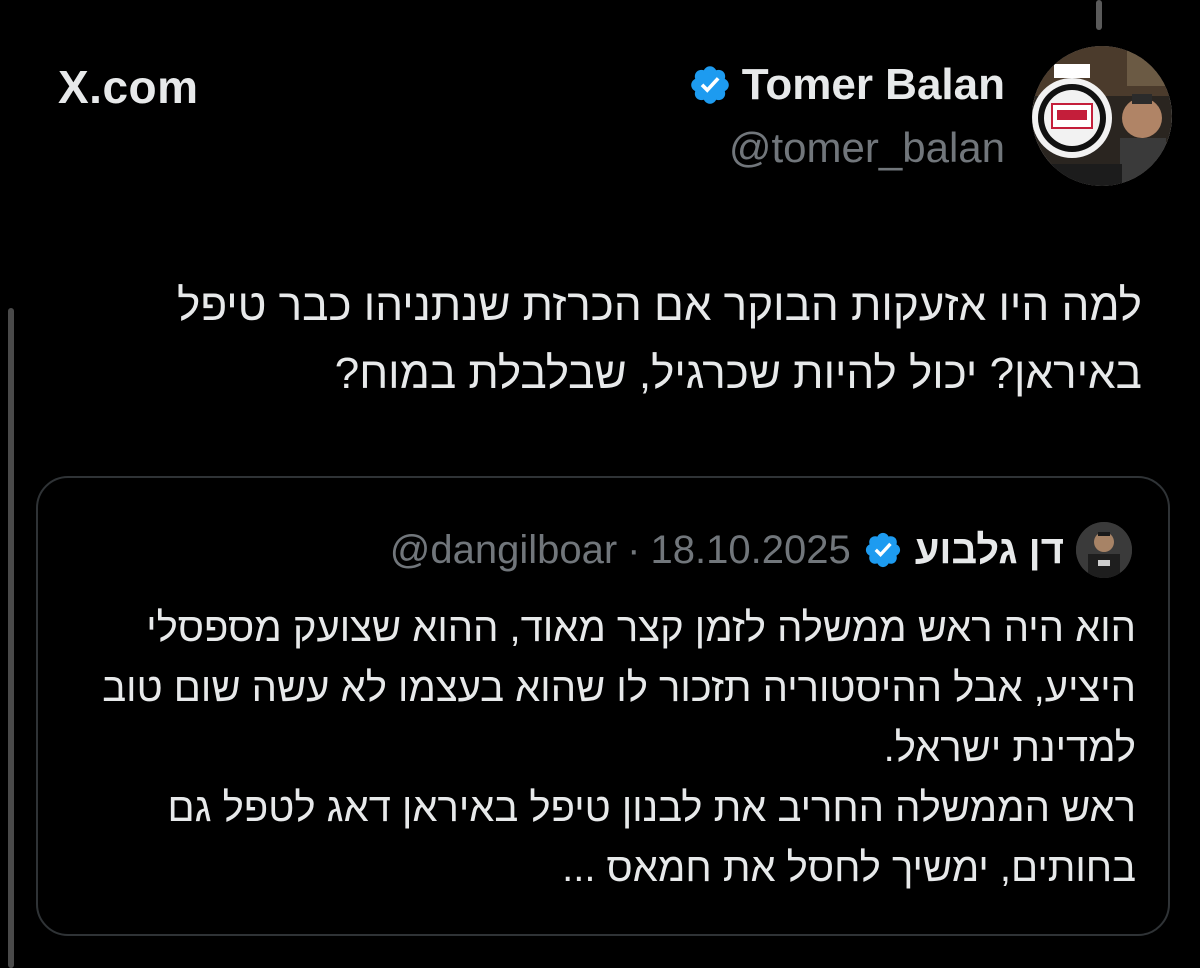  I want to click on scrollbar, so click(11, 638).